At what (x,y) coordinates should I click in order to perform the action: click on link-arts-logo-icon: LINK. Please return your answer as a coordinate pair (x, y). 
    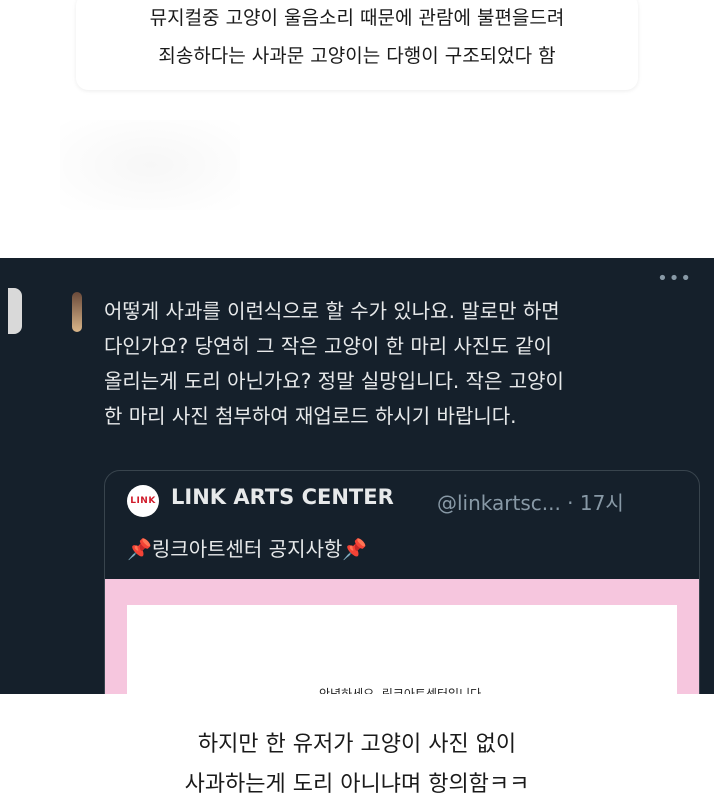
    Looking at the image, I should click on (143, 501).